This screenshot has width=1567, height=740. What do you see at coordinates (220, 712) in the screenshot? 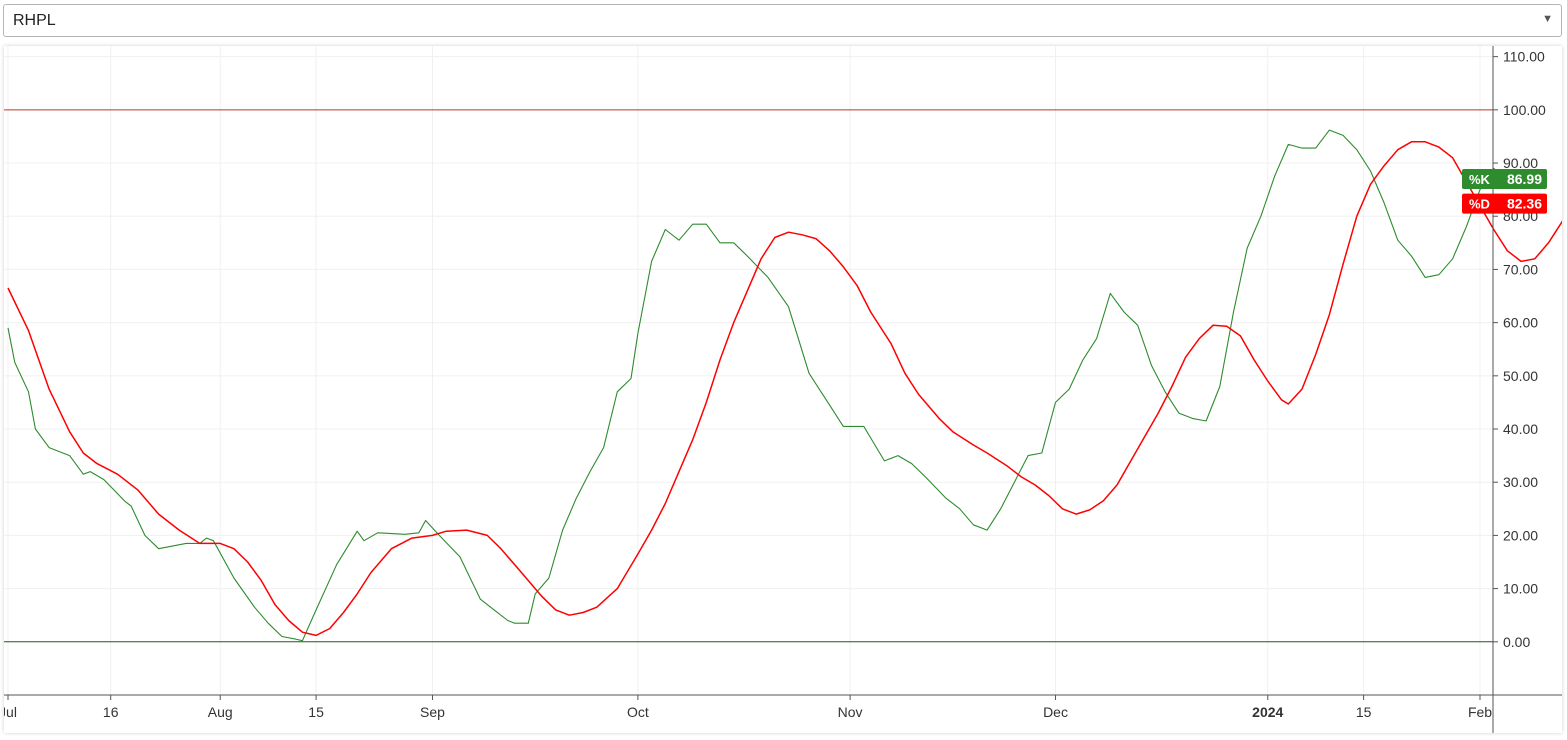
I see `x-tick-label: Aug` at bounding box center [220, 712].